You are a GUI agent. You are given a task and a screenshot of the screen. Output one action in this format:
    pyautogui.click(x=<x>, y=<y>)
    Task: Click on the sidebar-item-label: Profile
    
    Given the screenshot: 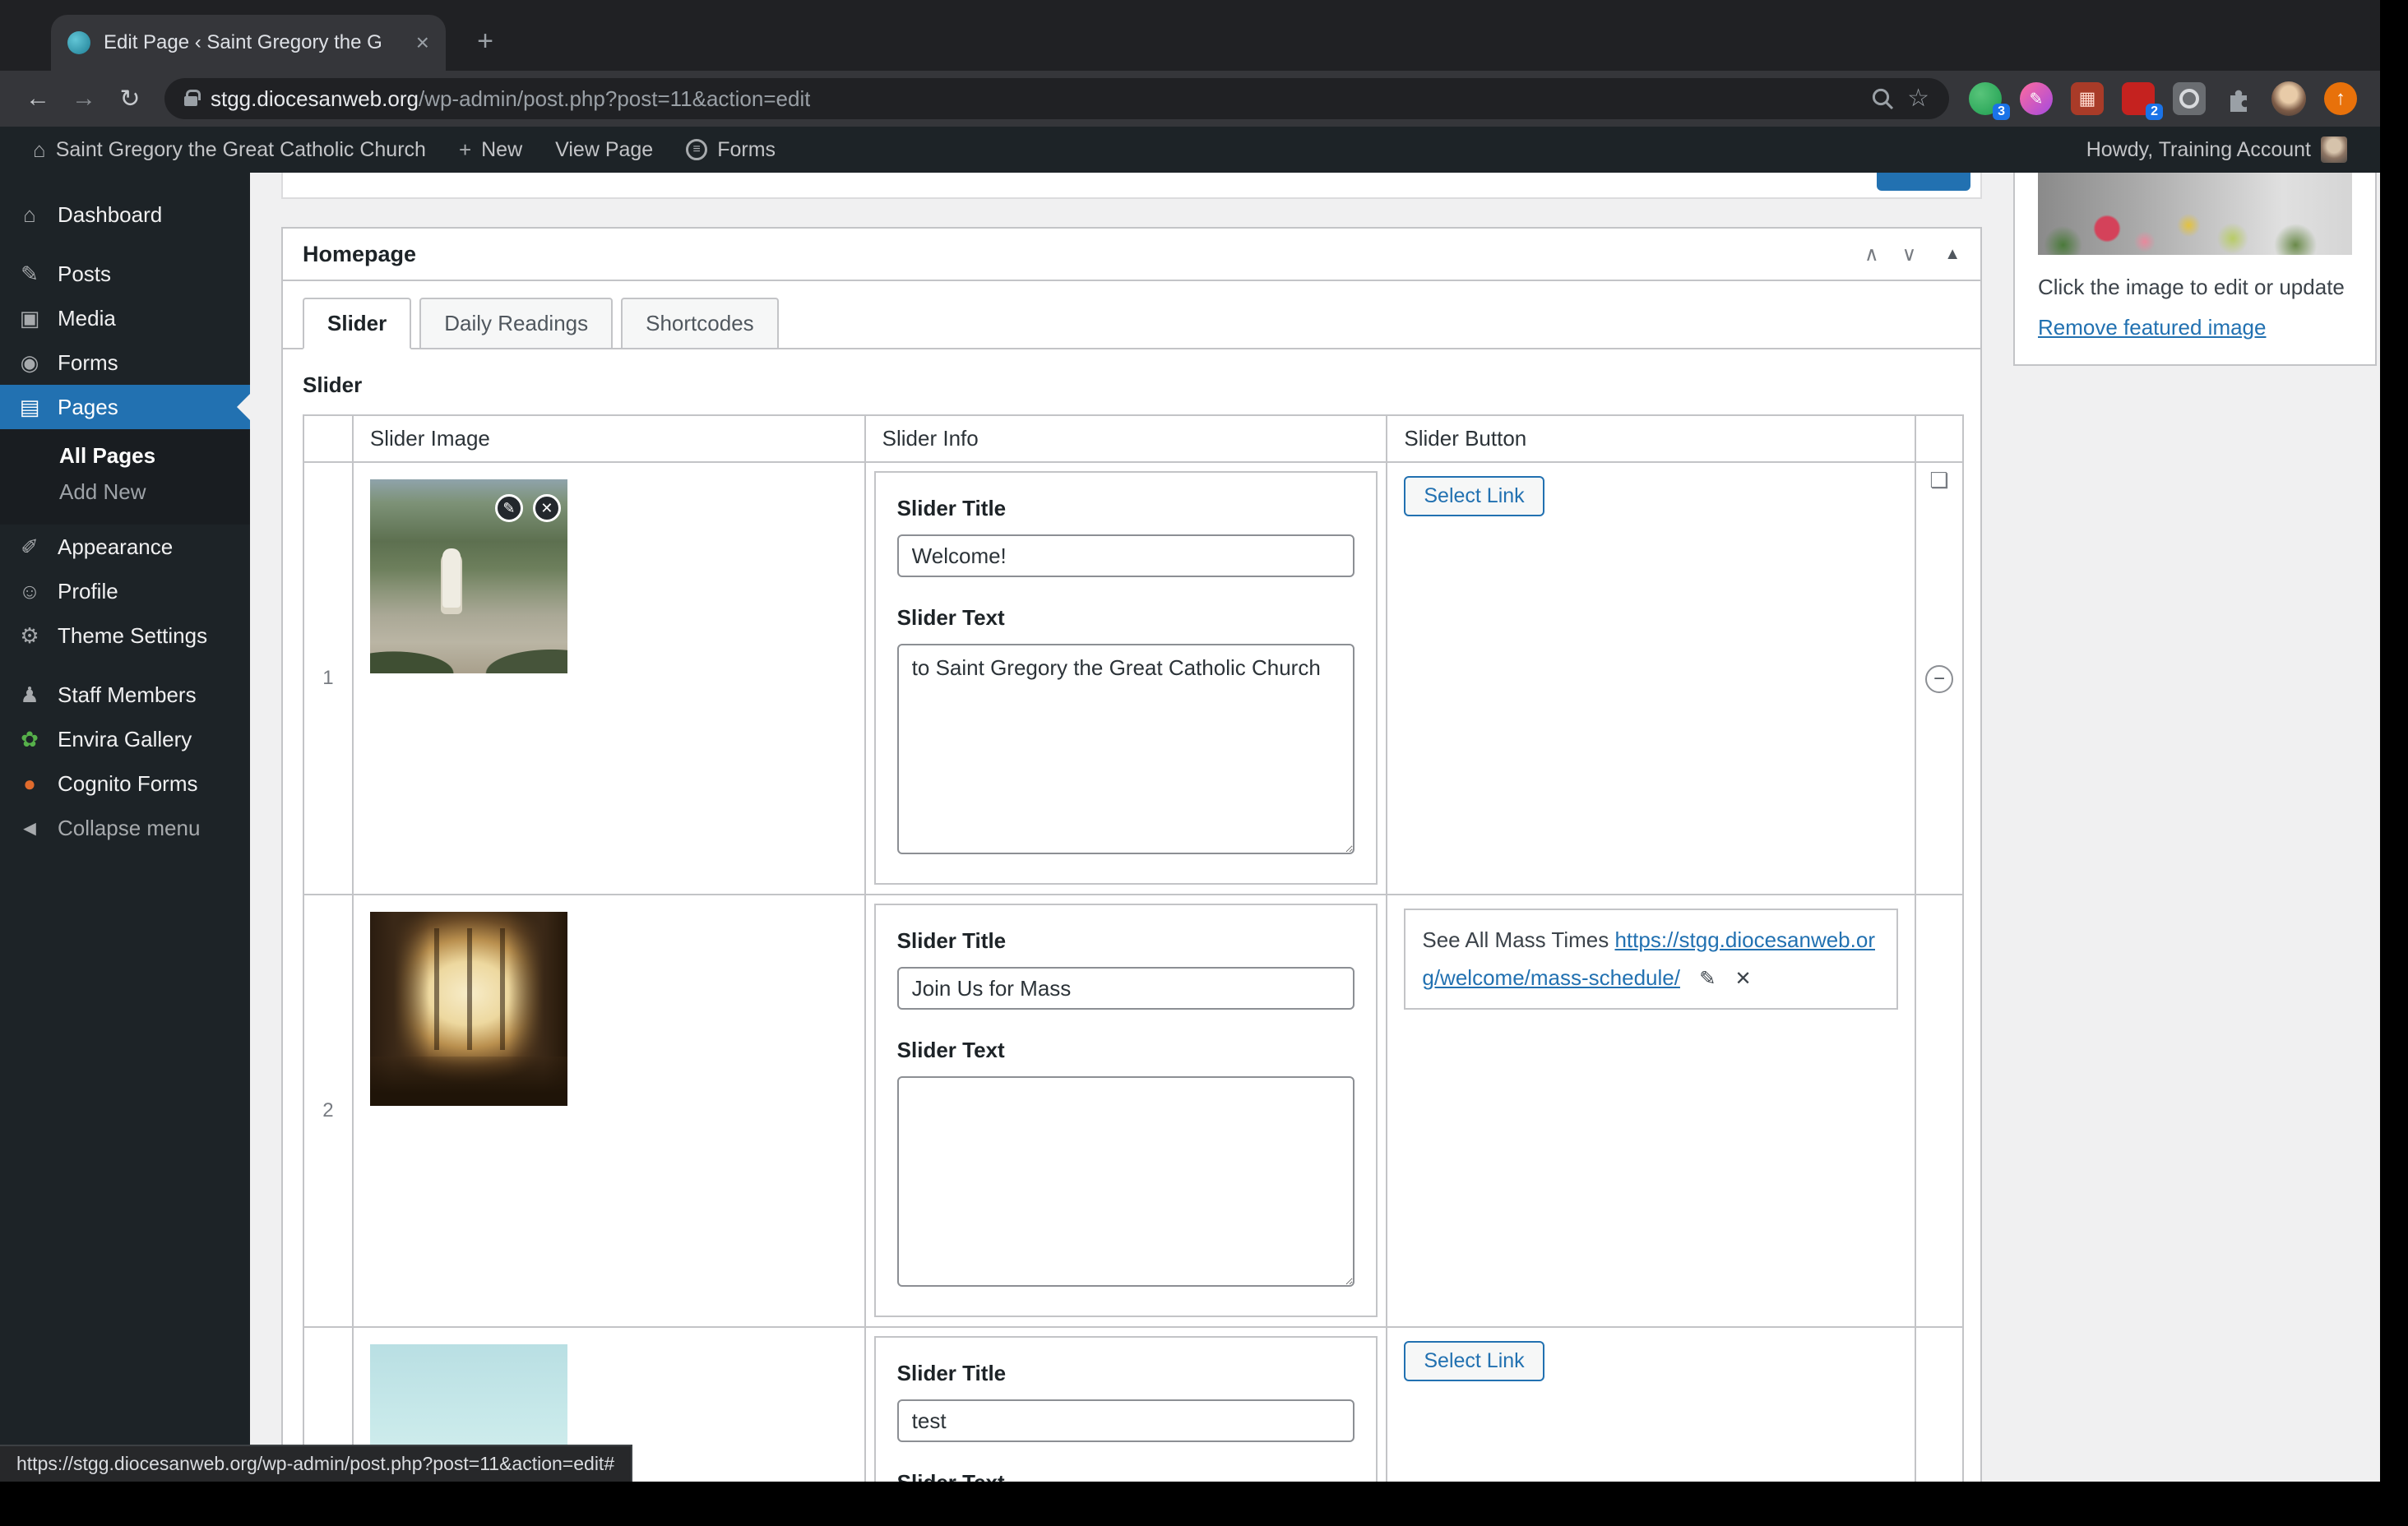 What is the action you would take?
    pyautogui.click(x=88, y=590)
    